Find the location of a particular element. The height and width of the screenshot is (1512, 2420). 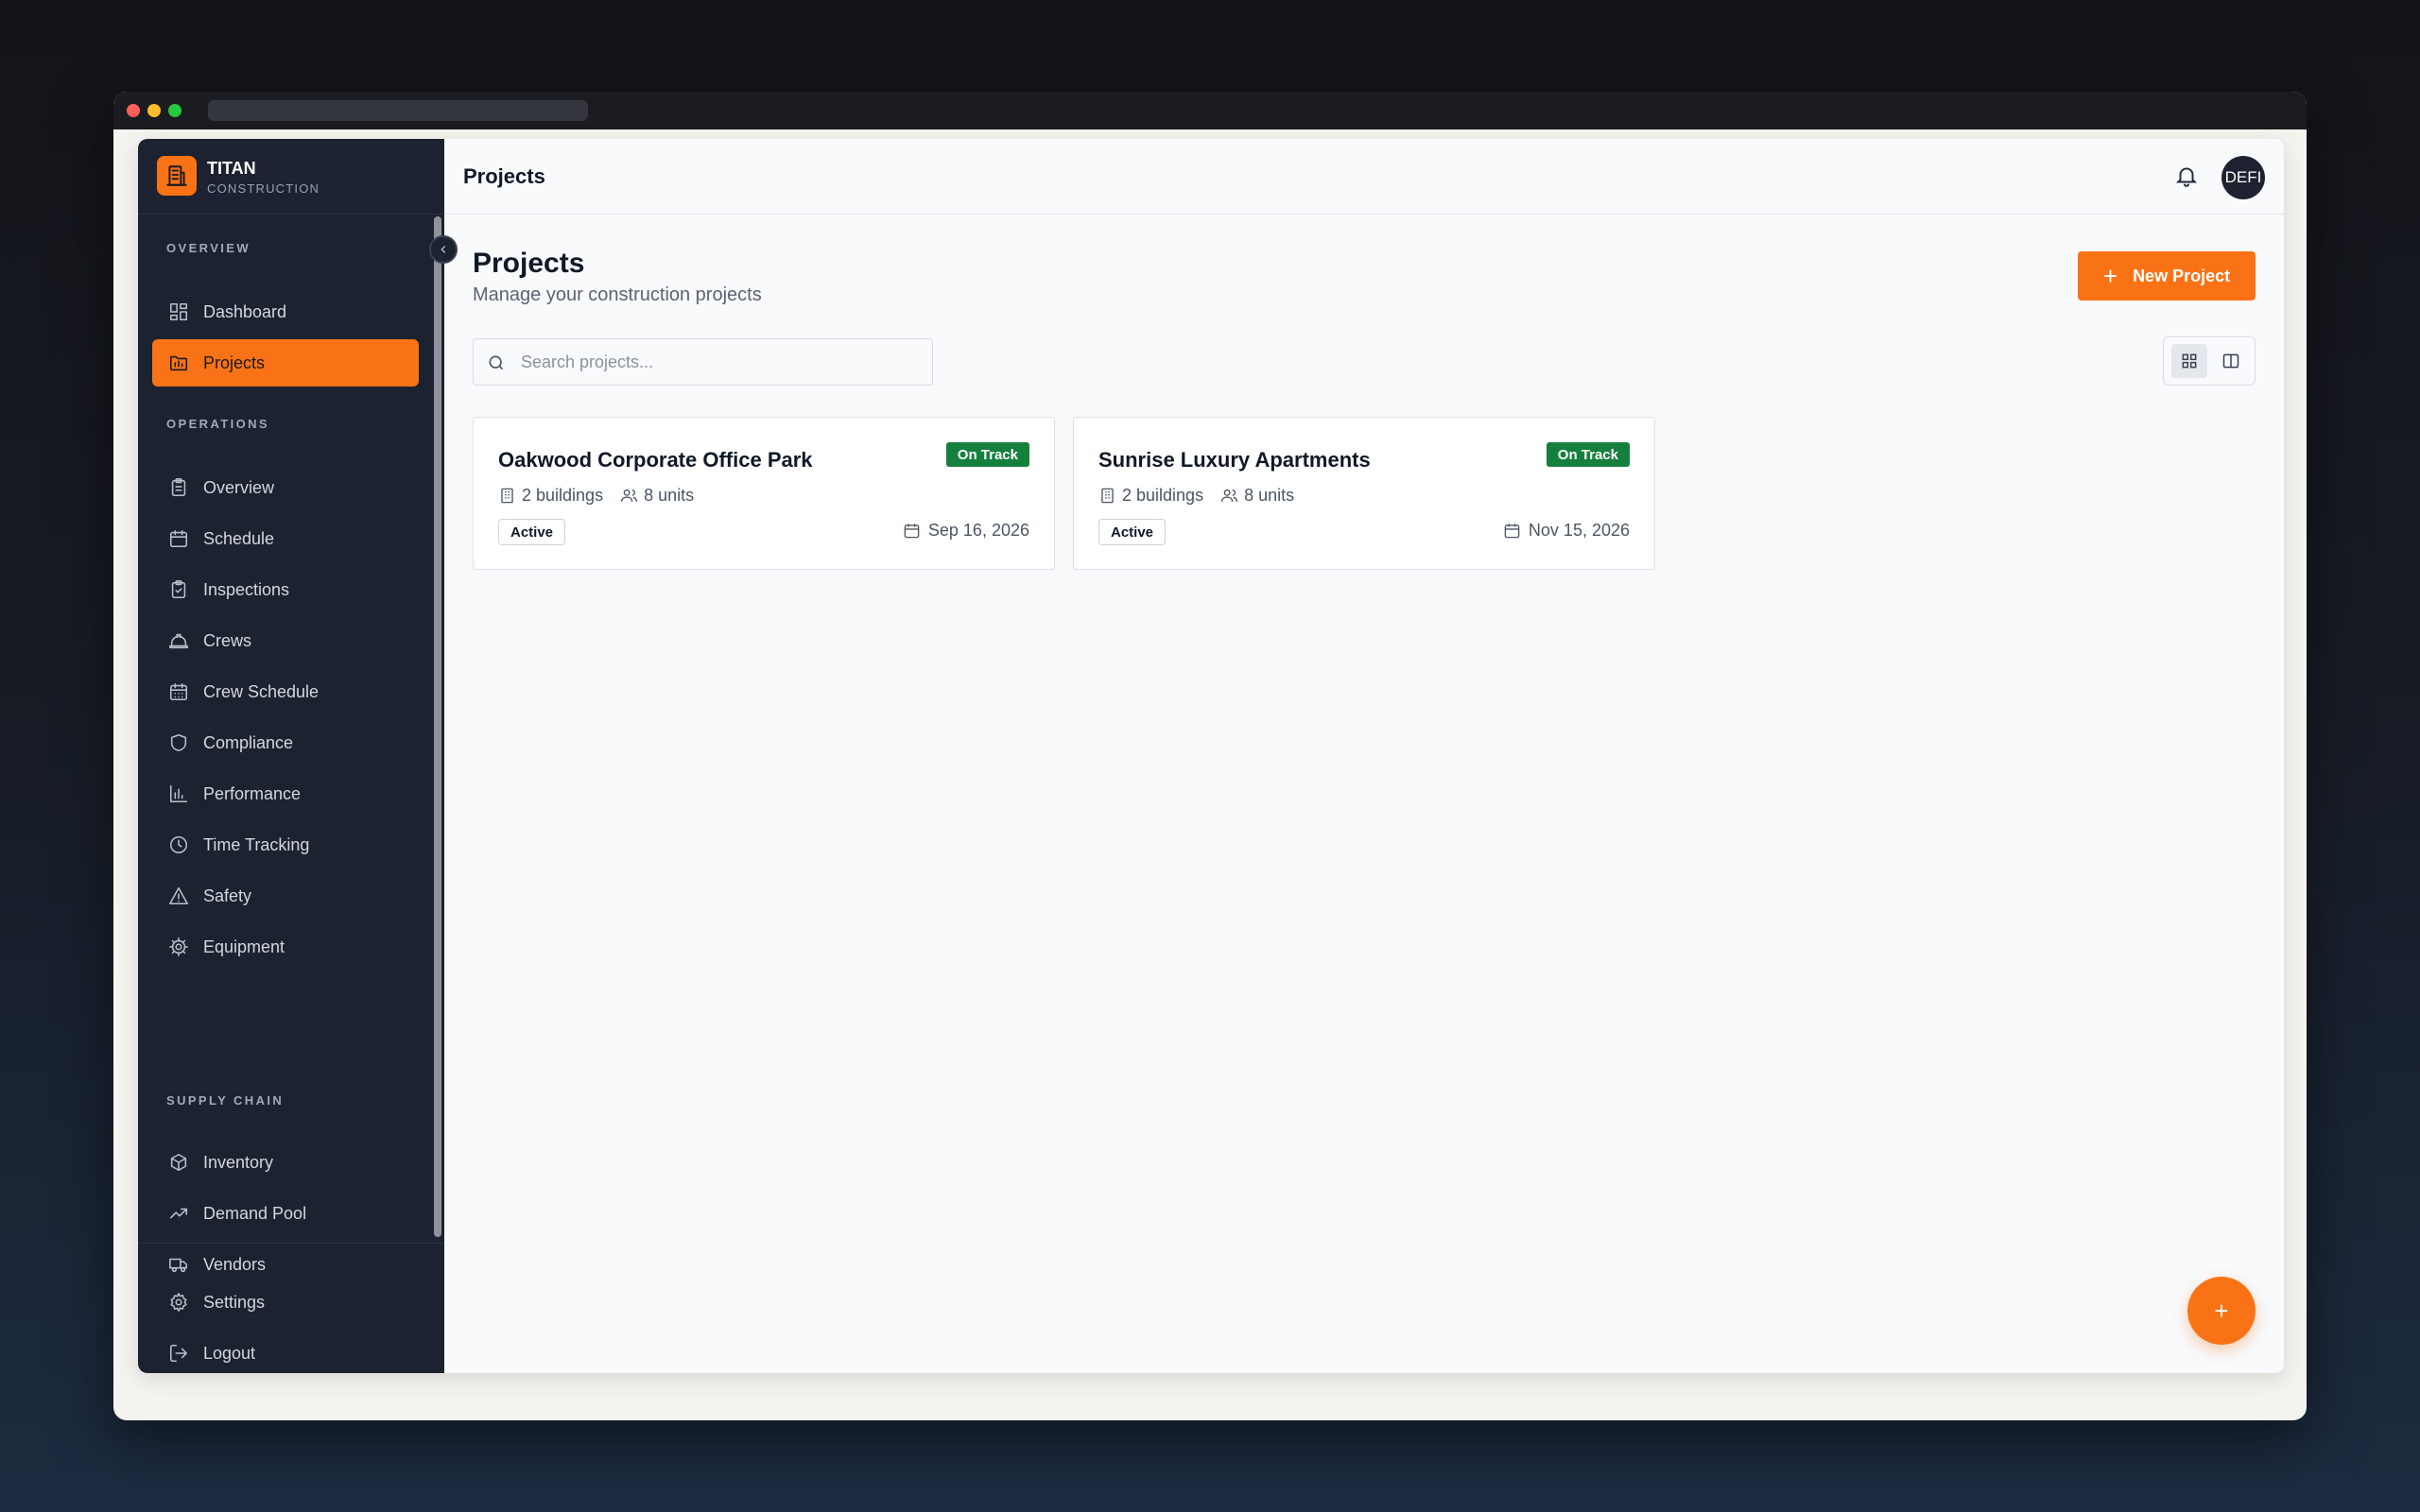

sidebar-item-settings: Settings is located at coordinates (286, 1302).